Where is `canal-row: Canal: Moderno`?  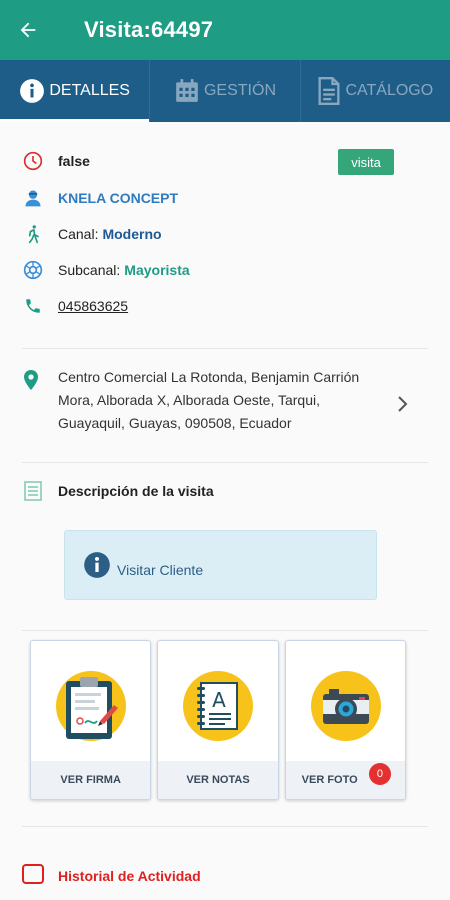 canal-row: Canal: Moderno is located at coordinates (92, 234).